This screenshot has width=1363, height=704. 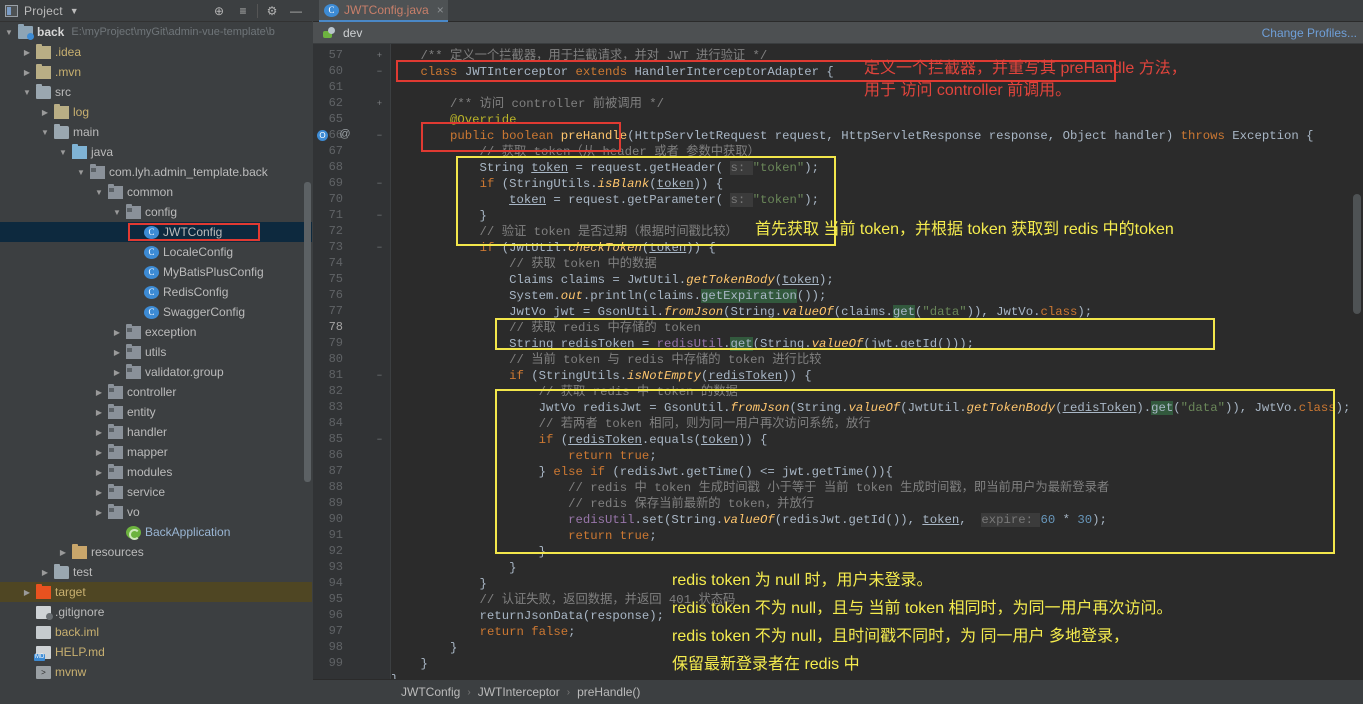 What do you see at coordinates (43, 672) in the screenshot?
I see `file-sh-icon: >` at bounding box center [43, 672].